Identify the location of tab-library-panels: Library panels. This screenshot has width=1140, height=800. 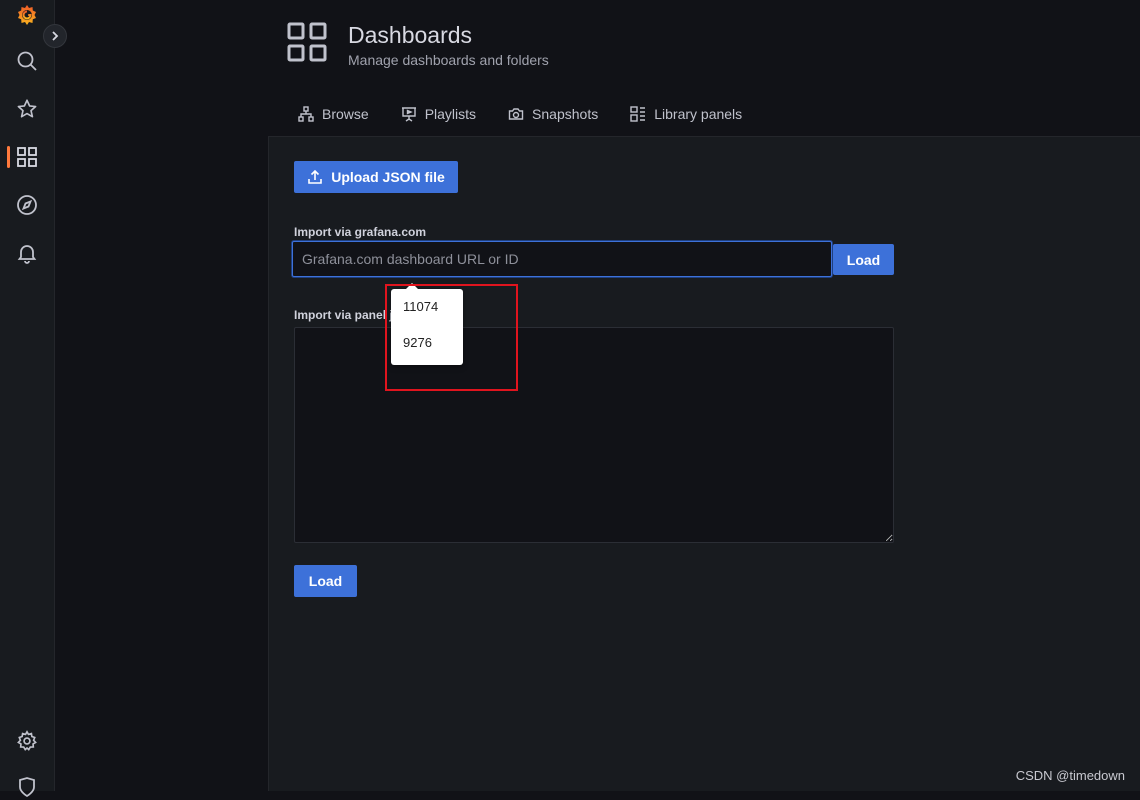
(686, 114).